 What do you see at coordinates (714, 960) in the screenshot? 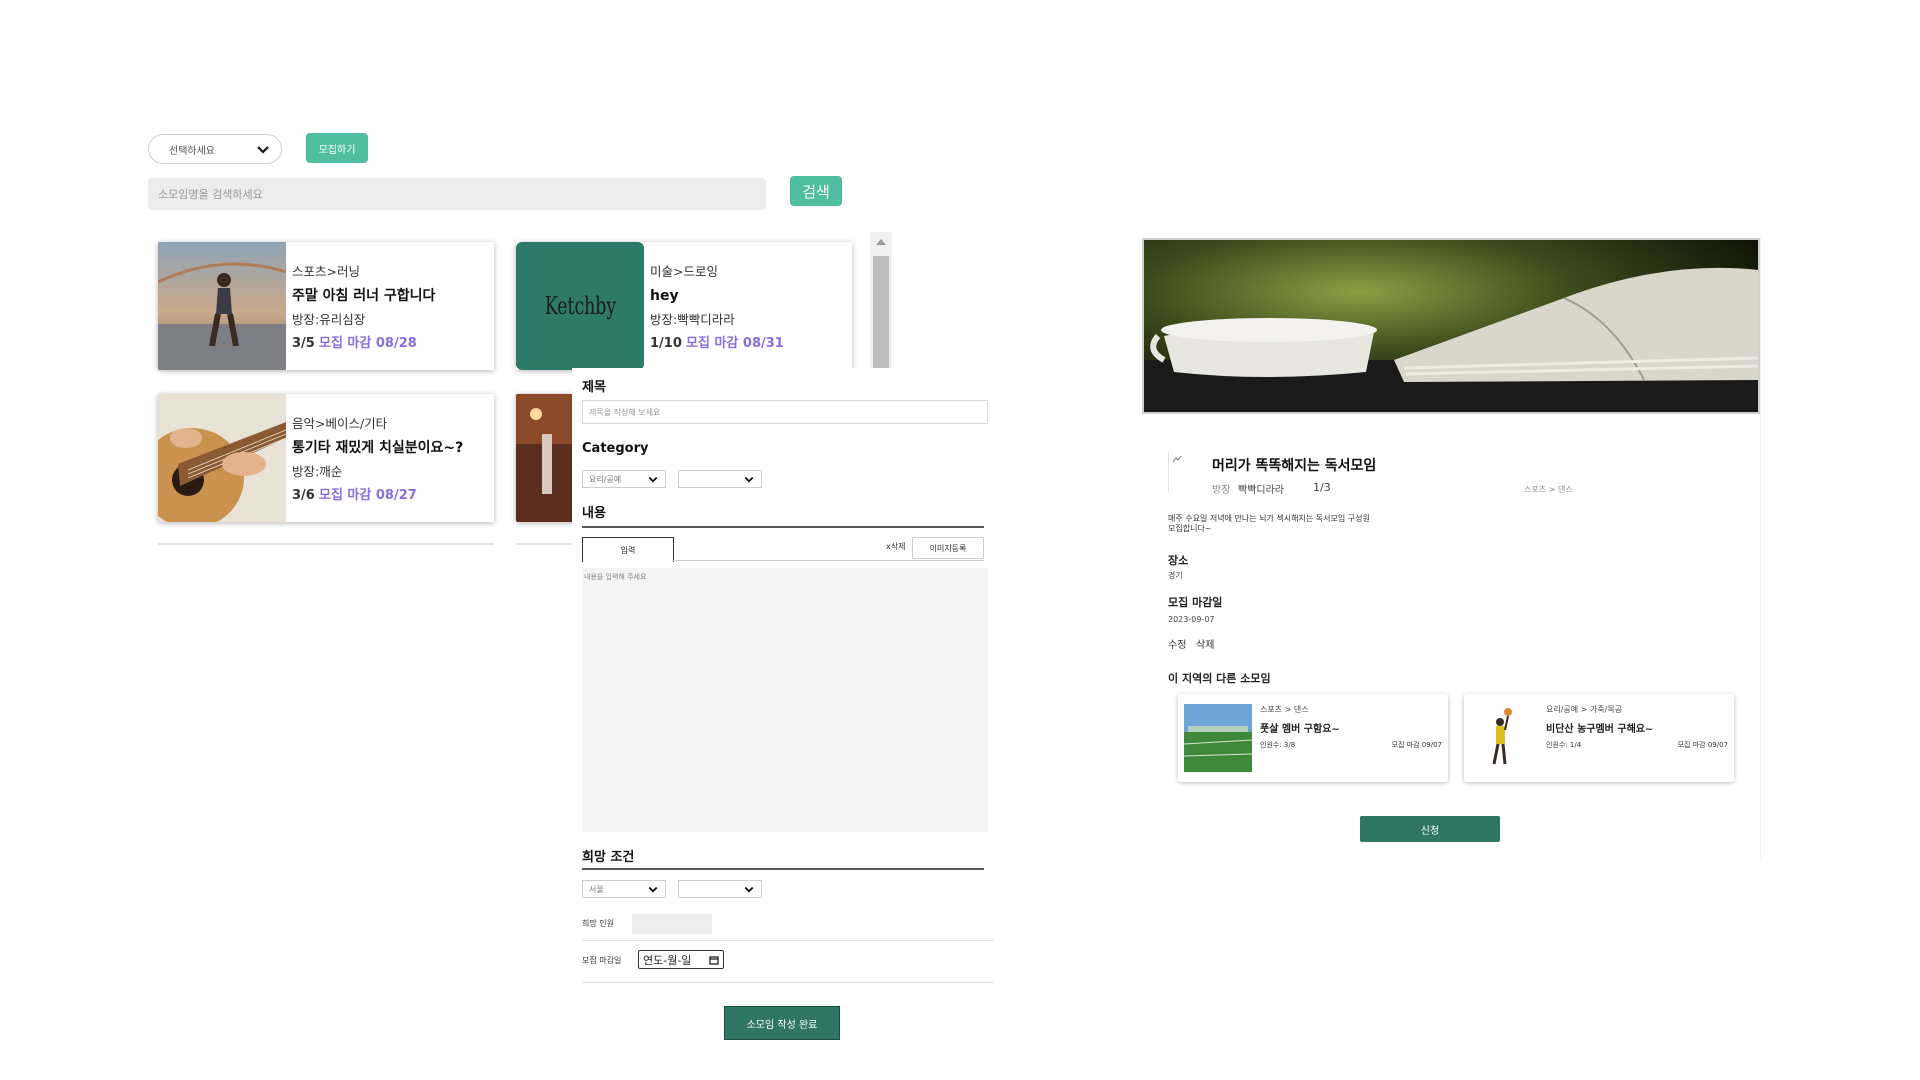
I see `calendar-icon` at bounding box center [714, 960].